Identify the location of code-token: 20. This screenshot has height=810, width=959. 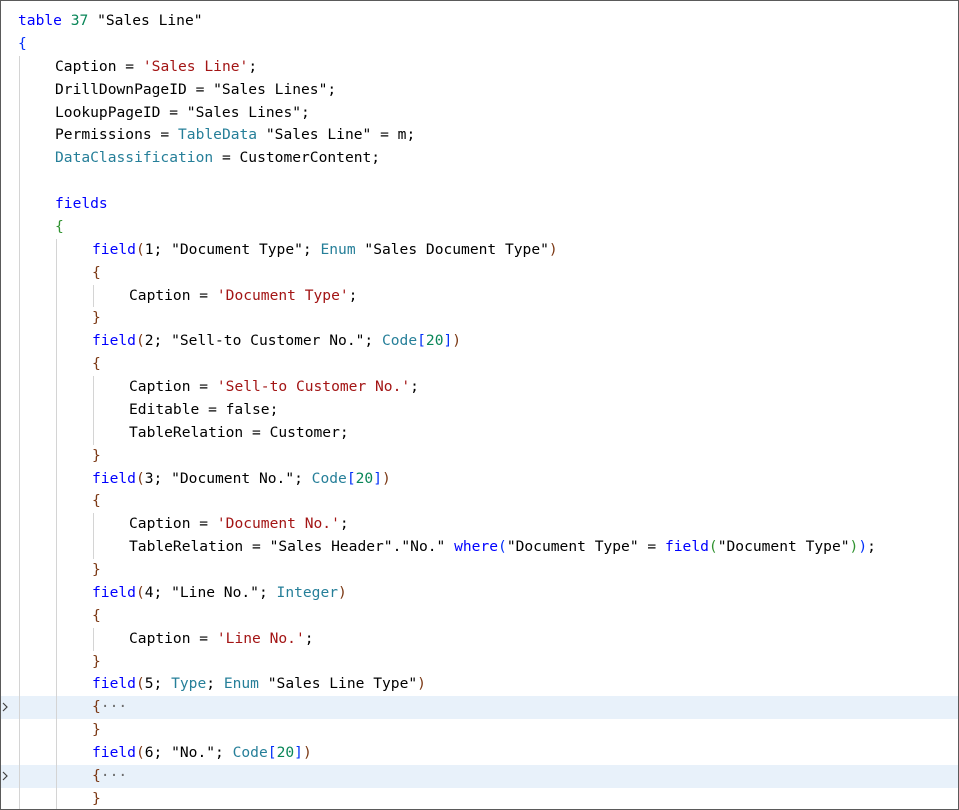
(434, 341).